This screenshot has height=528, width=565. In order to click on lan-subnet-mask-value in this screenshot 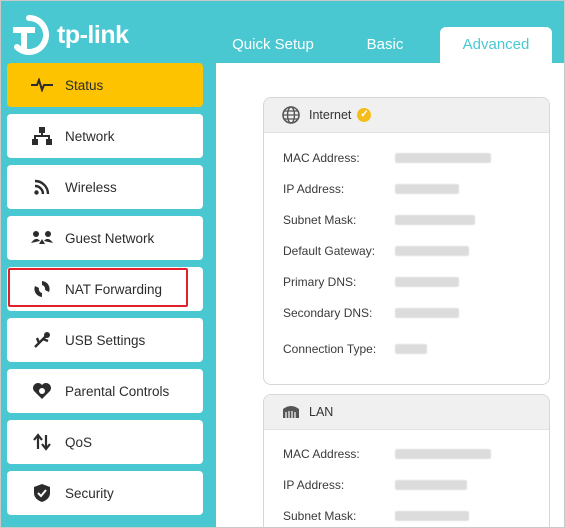, I will do `click(432, 516)`.